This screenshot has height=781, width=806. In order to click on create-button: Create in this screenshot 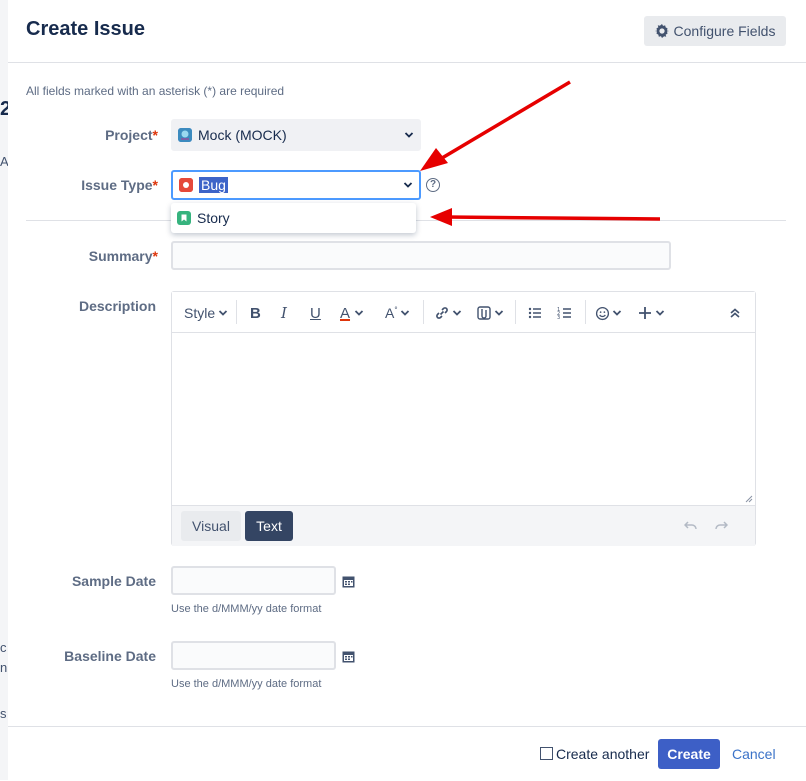, I will do `click(689, 754)`.